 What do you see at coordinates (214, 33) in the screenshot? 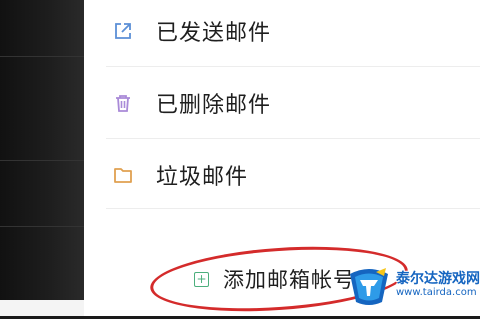
I see `menu-item-label: 已发送邮件` at bounding box center [214, 33].